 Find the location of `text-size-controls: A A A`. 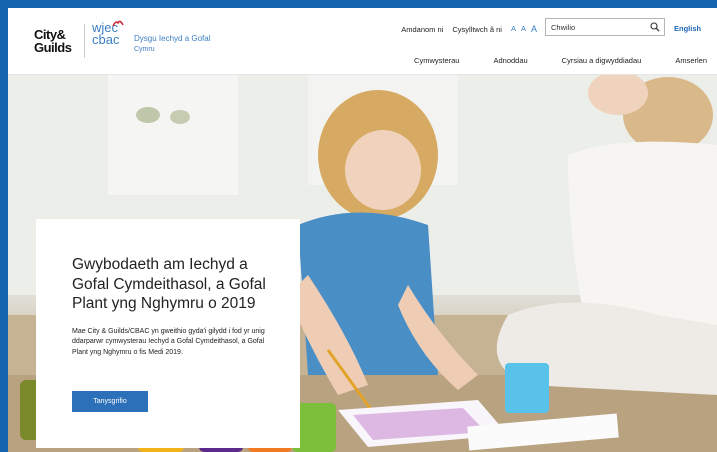

text-size-controls: A A A is located at coordinates (524, 29).